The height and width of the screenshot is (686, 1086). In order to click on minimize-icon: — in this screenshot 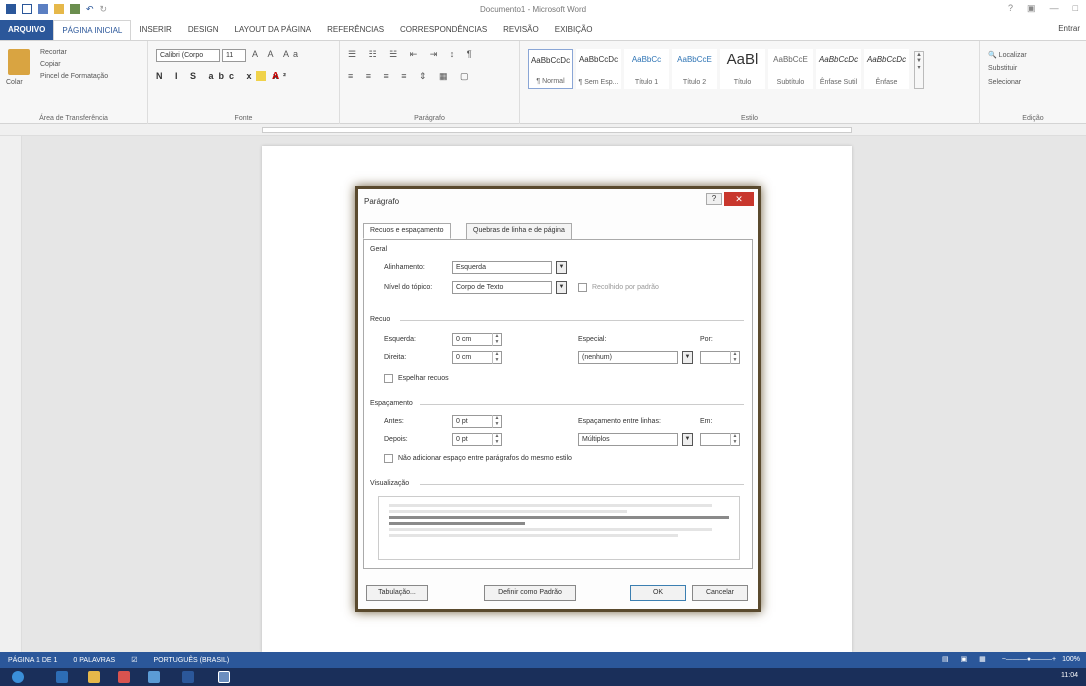, I will do `click(1054, 8)`.